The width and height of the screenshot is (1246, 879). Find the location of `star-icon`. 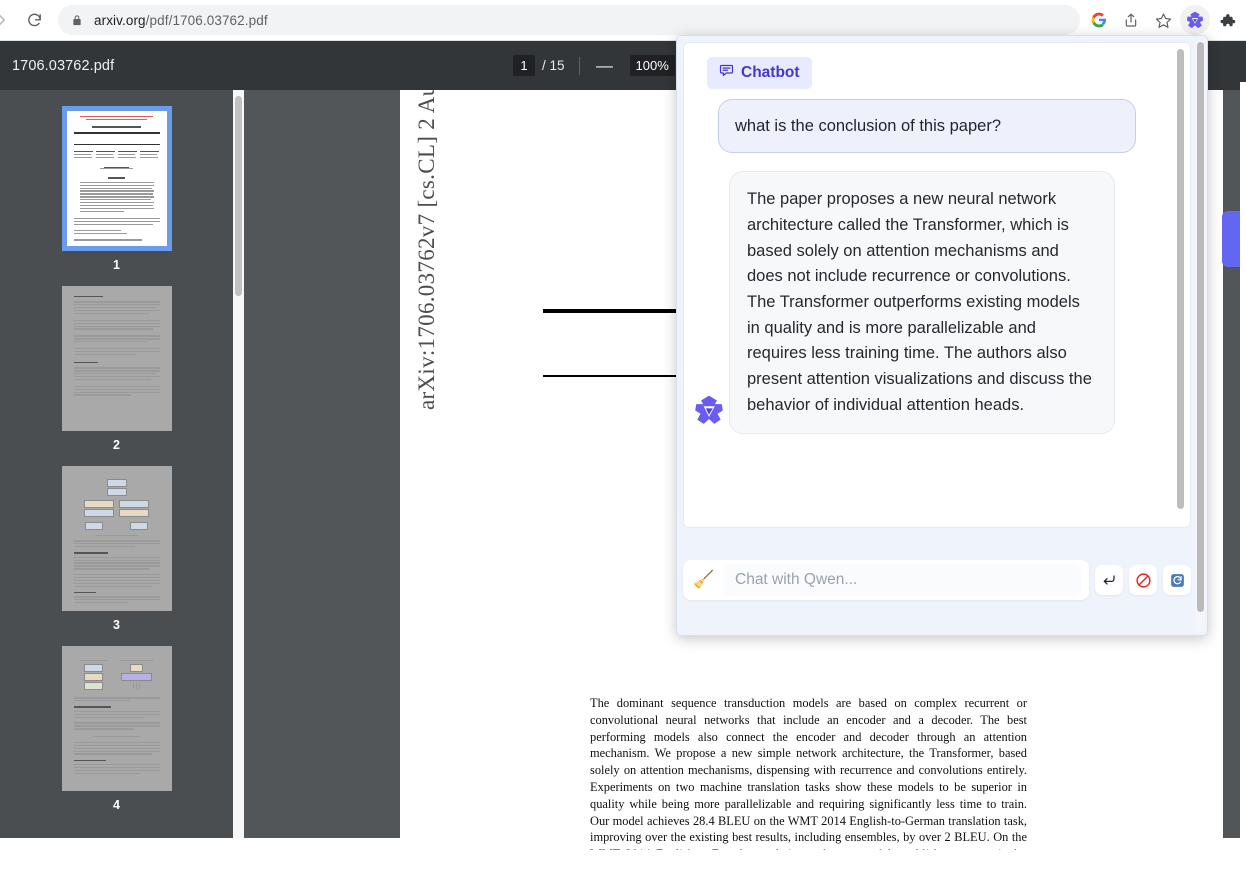

star-icon is located at coordinates (1163, 20).